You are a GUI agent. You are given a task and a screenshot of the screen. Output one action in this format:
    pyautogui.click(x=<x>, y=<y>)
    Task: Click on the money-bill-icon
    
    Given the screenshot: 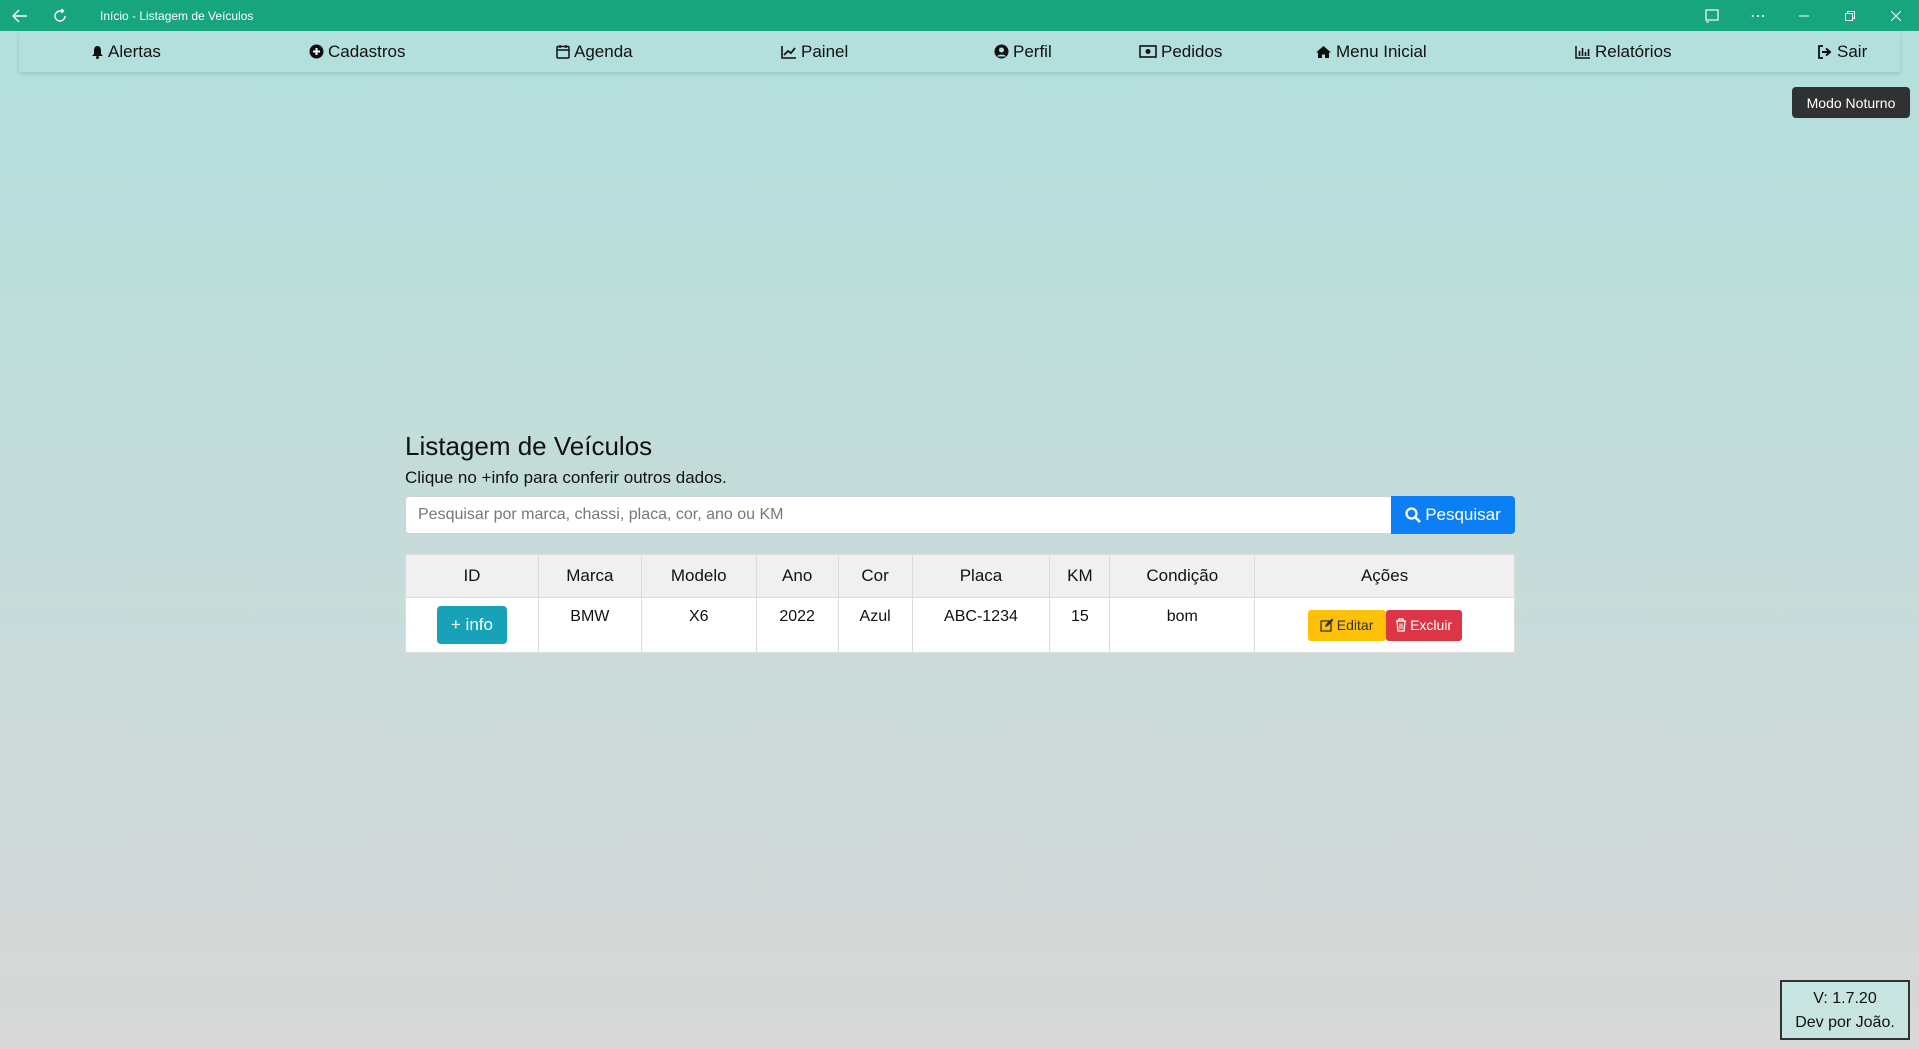 What is the action you would take?
    pyautogui.click(x=1148, y=51)
    